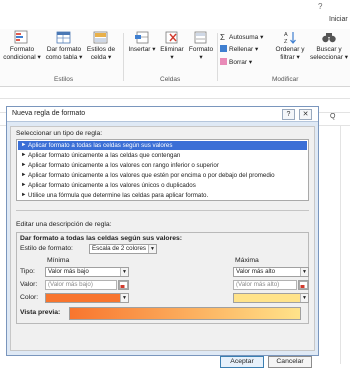 The height and width of the screenshot is (368, 350). Describe the element at coordinates (49, 113) in the screenshot. I see `dialog-title: Nueva regla de formato` at that location.